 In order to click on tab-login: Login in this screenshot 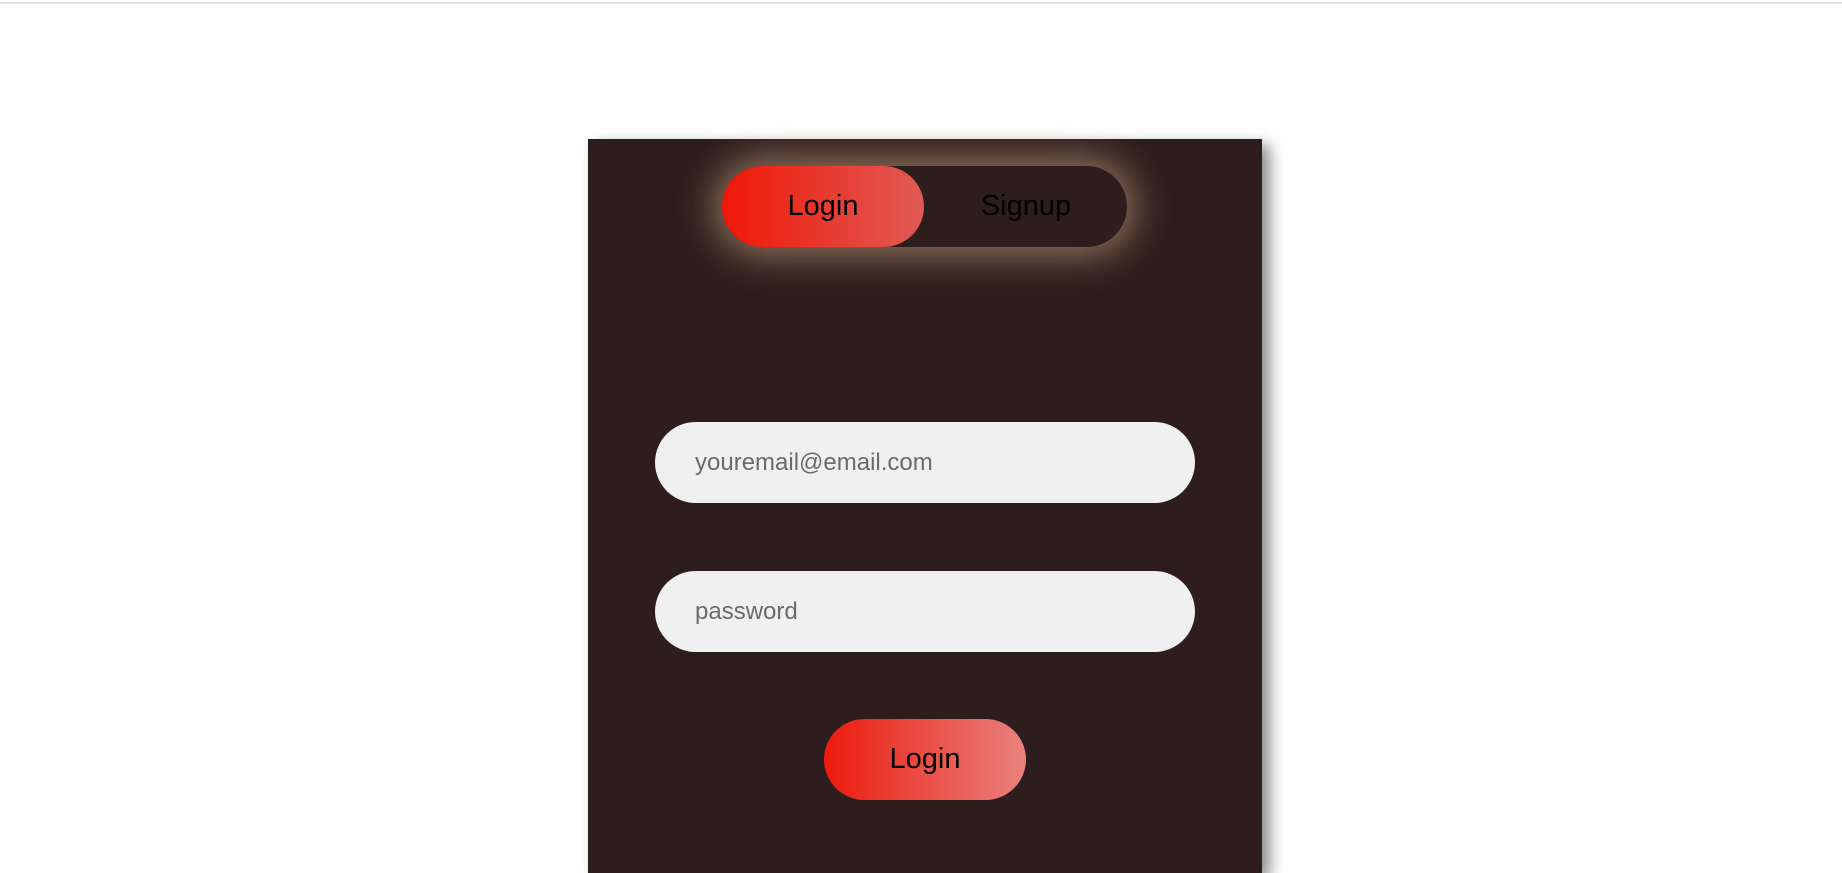, I will do `click(823, 206)`.